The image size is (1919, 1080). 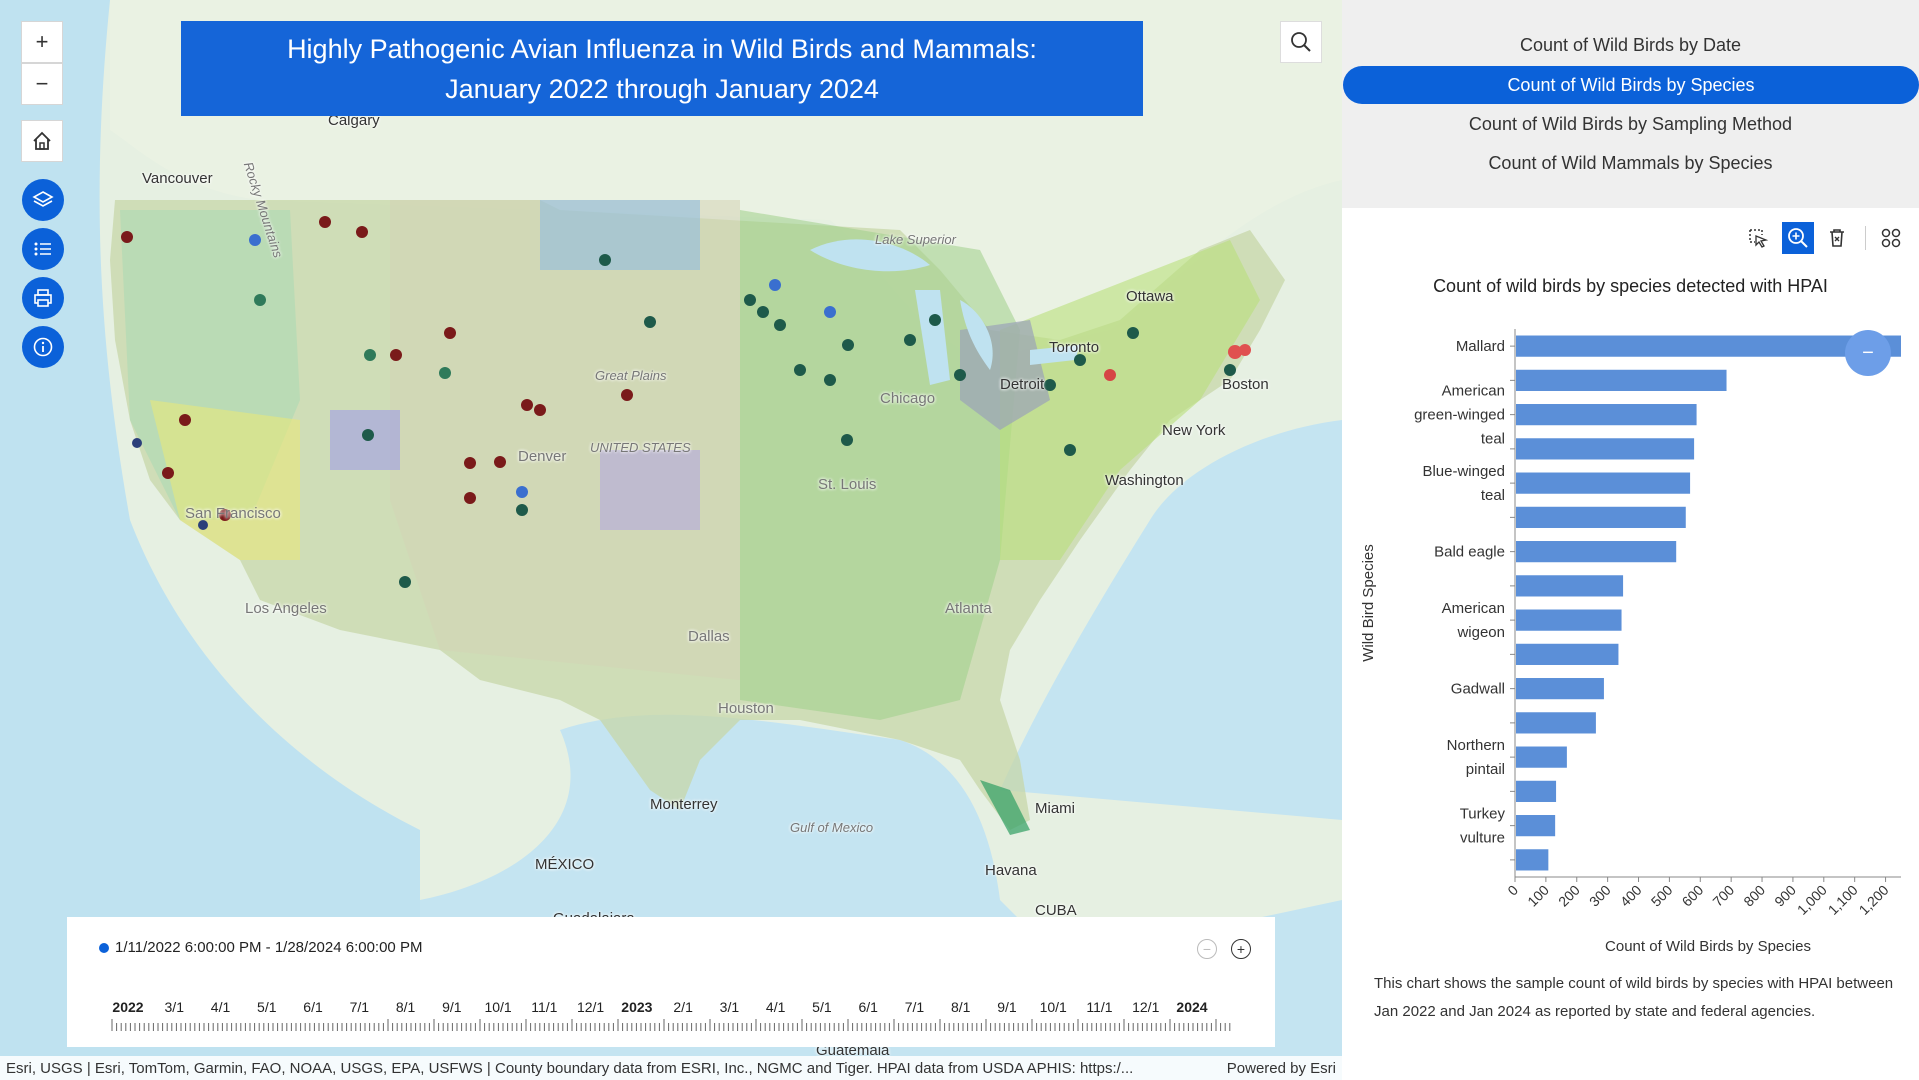 I want to click on tab-wild-birds-by-sampling-method: Count of Wild Birds by Sampling Method, so click(x=1630, y=124).